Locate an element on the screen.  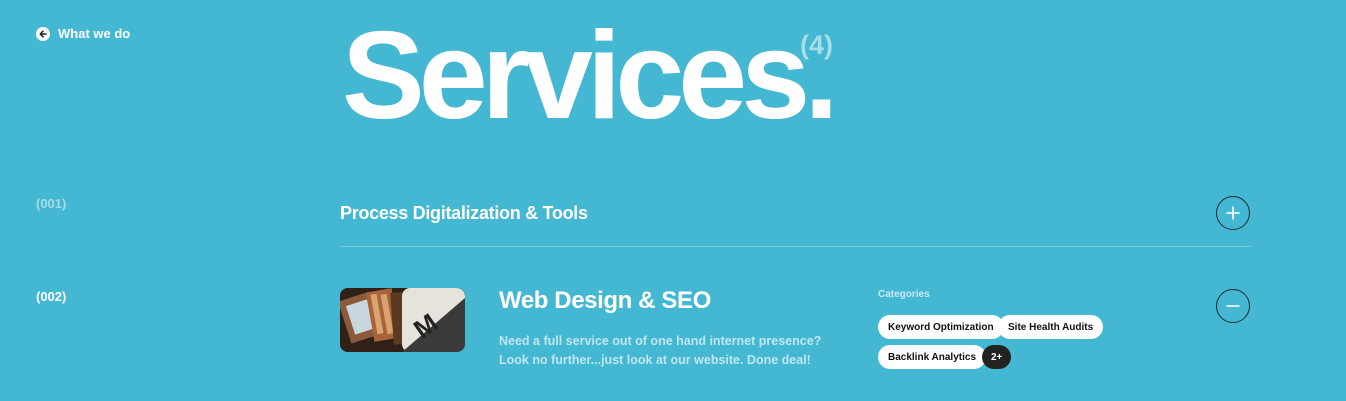
categories-label: Categories is located at coordinates (904, 294).